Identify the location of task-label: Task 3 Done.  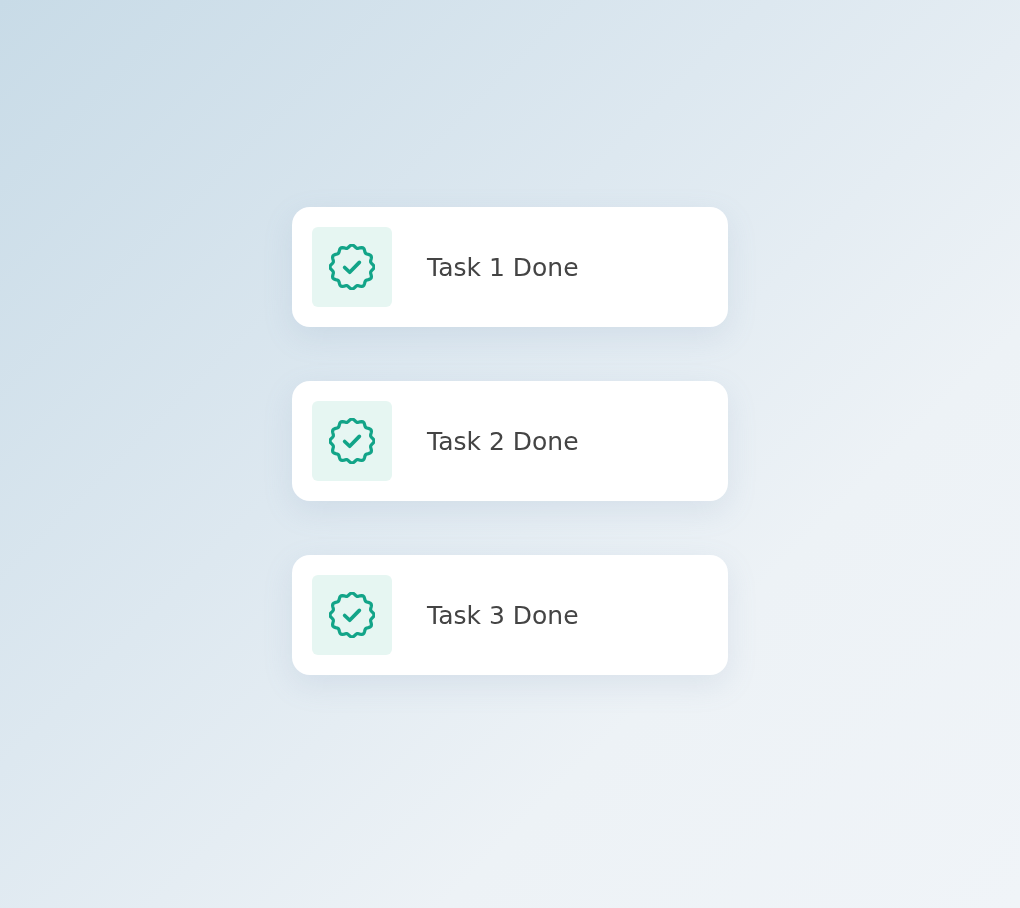
(503, 615).